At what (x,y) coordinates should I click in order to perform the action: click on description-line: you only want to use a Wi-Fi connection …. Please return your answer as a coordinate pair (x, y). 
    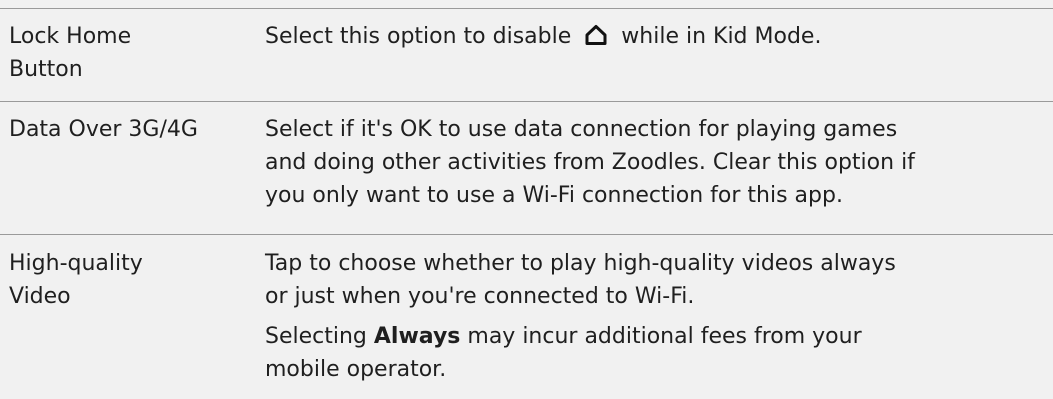
    Looking at the image, I should click on (554, 195).